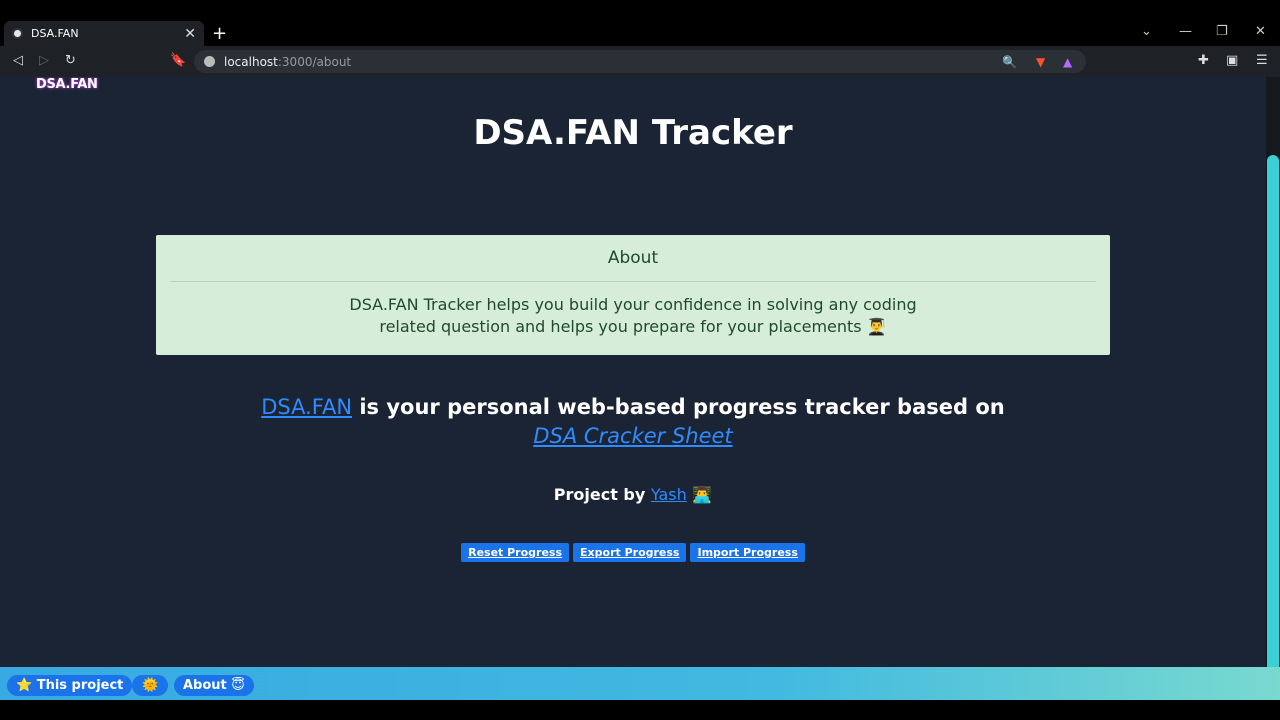 The image size is (1280, 720). Describe the element at coordinates (70, 685) in the screenshot. I see `this-project-button: ⭐ This project` at that location.